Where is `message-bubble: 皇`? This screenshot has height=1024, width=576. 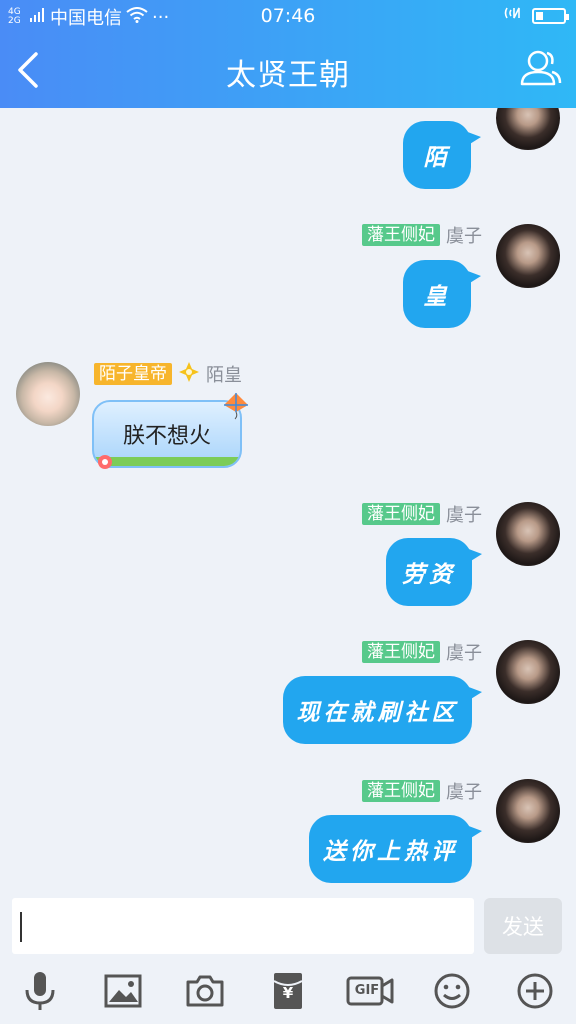
message-bubble: 皇 is located at coordinates (442, 294).